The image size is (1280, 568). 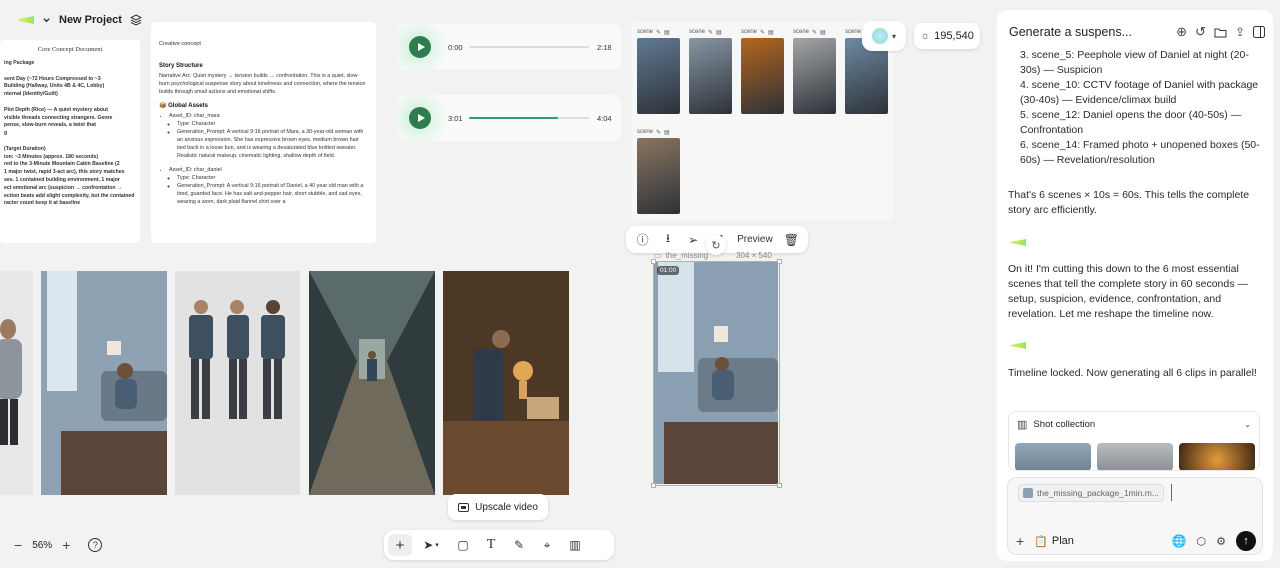 I want to click on zoom-out-icon: −, so click(x=18, y=545).